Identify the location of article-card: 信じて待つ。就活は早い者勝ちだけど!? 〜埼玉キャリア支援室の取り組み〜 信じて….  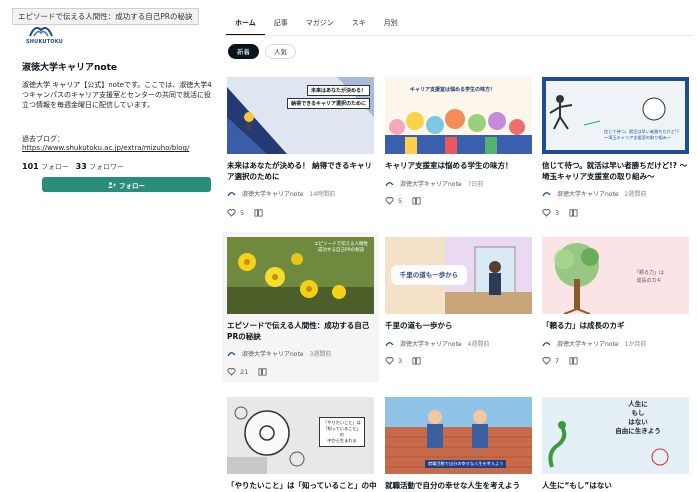
(615, 150).